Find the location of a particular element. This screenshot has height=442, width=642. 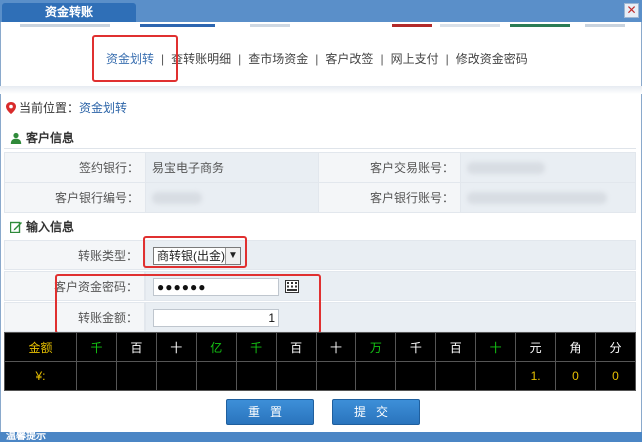

password-amount-highlight is located at coordinates (188, 304).